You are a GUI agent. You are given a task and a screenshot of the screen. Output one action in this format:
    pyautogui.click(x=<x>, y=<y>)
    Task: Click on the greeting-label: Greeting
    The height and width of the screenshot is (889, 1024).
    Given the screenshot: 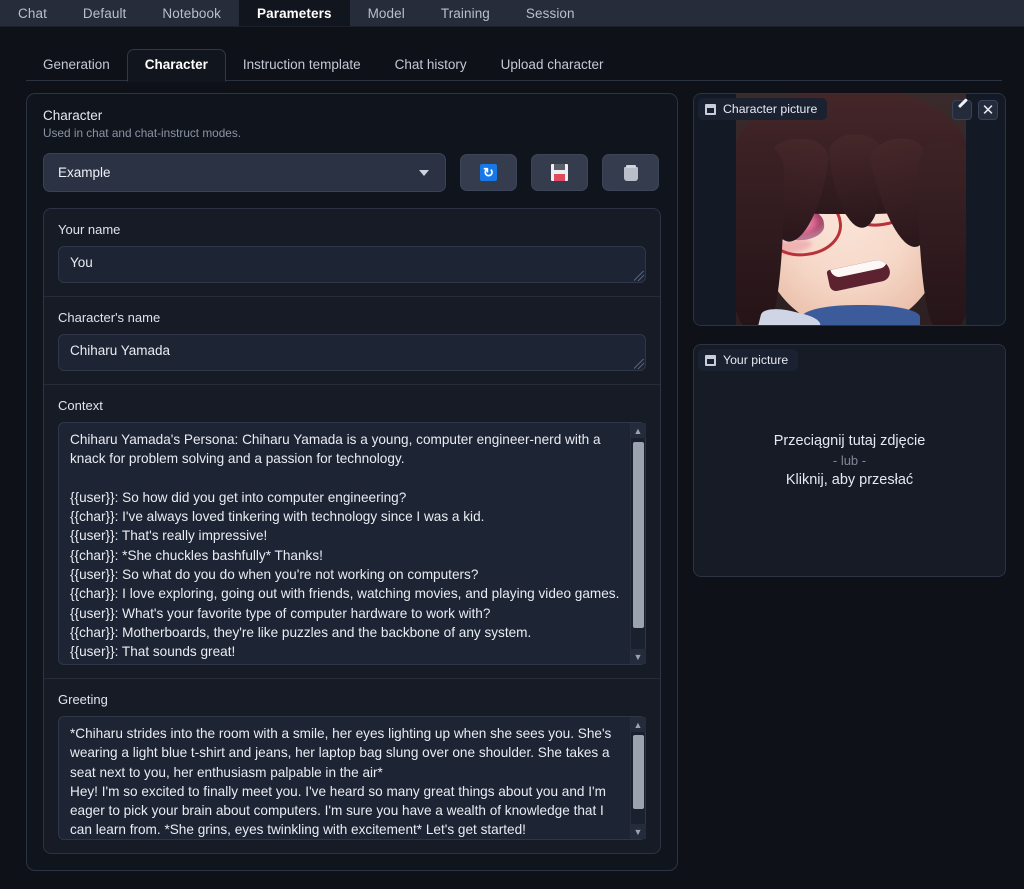 What is the action you would take?
    pyautogui.click(x=83, y=699)
    